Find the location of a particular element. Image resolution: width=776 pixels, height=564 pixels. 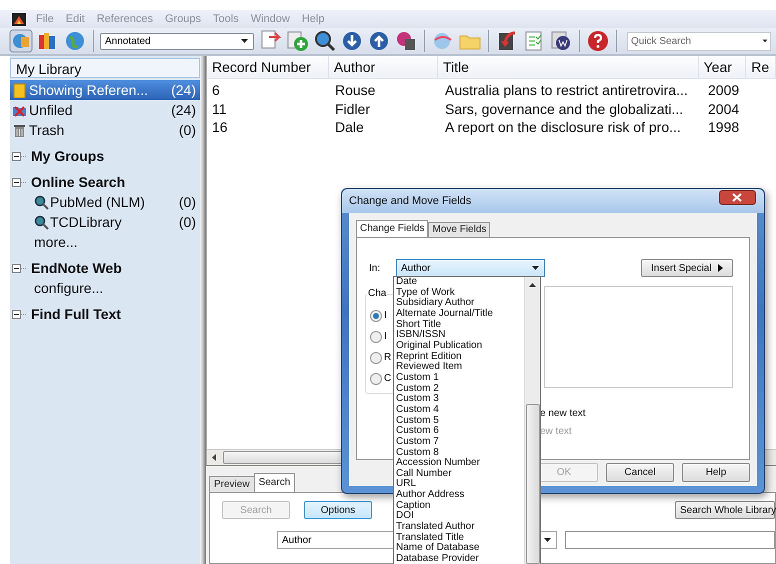

in-label: In: is located at coordinates (375, 268).